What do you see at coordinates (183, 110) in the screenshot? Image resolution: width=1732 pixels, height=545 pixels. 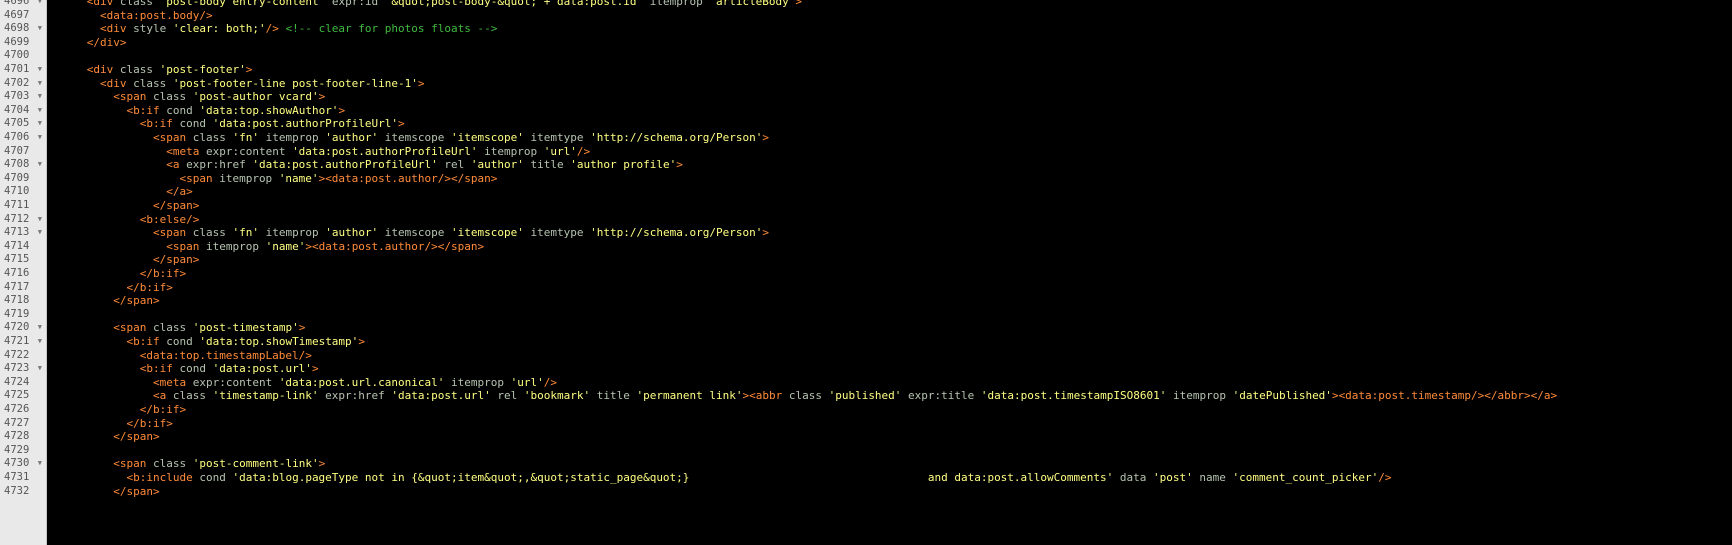 I see `code-token-attr: cond` at bounding box center [183, 110].